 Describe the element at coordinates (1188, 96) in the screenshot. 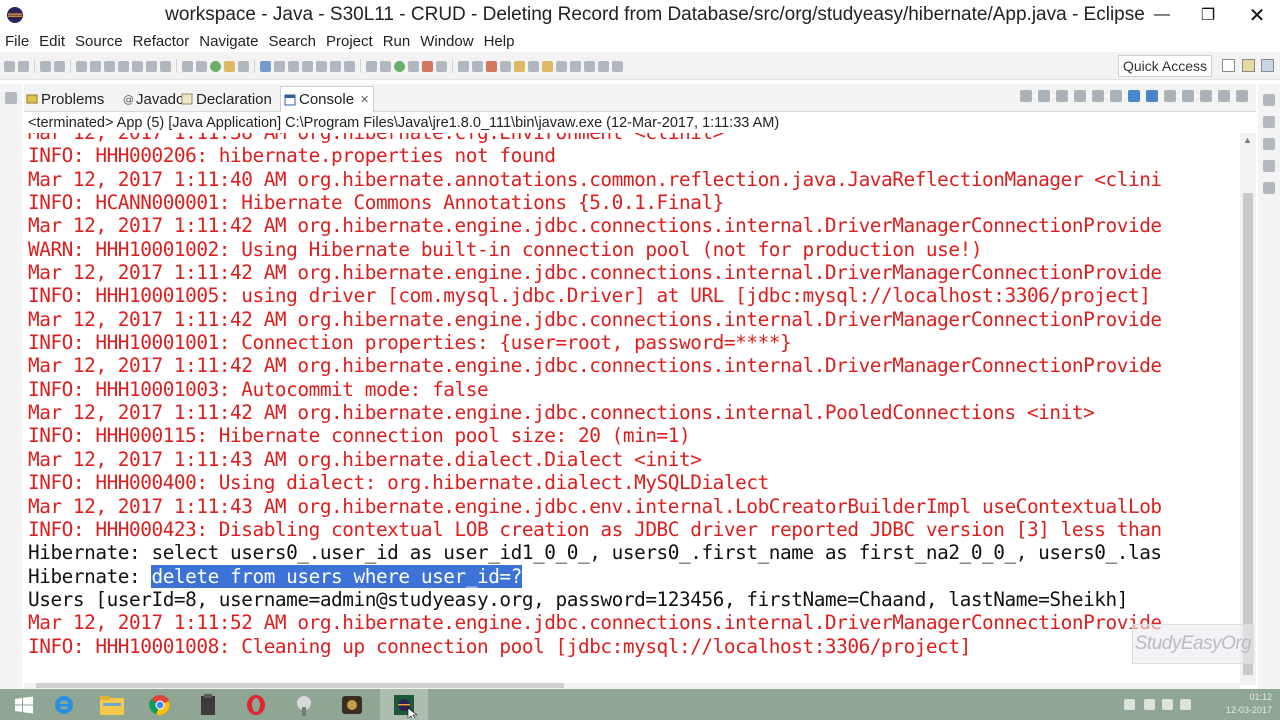

I see `display-console-icon` at that location.